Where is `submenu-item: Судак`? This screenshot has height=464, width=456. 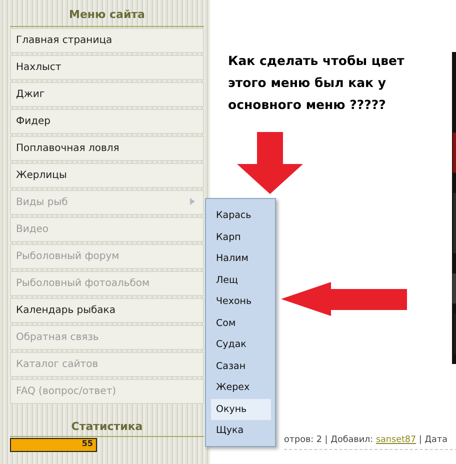
submenu-item: Судак is located at coordinates (241, 345).